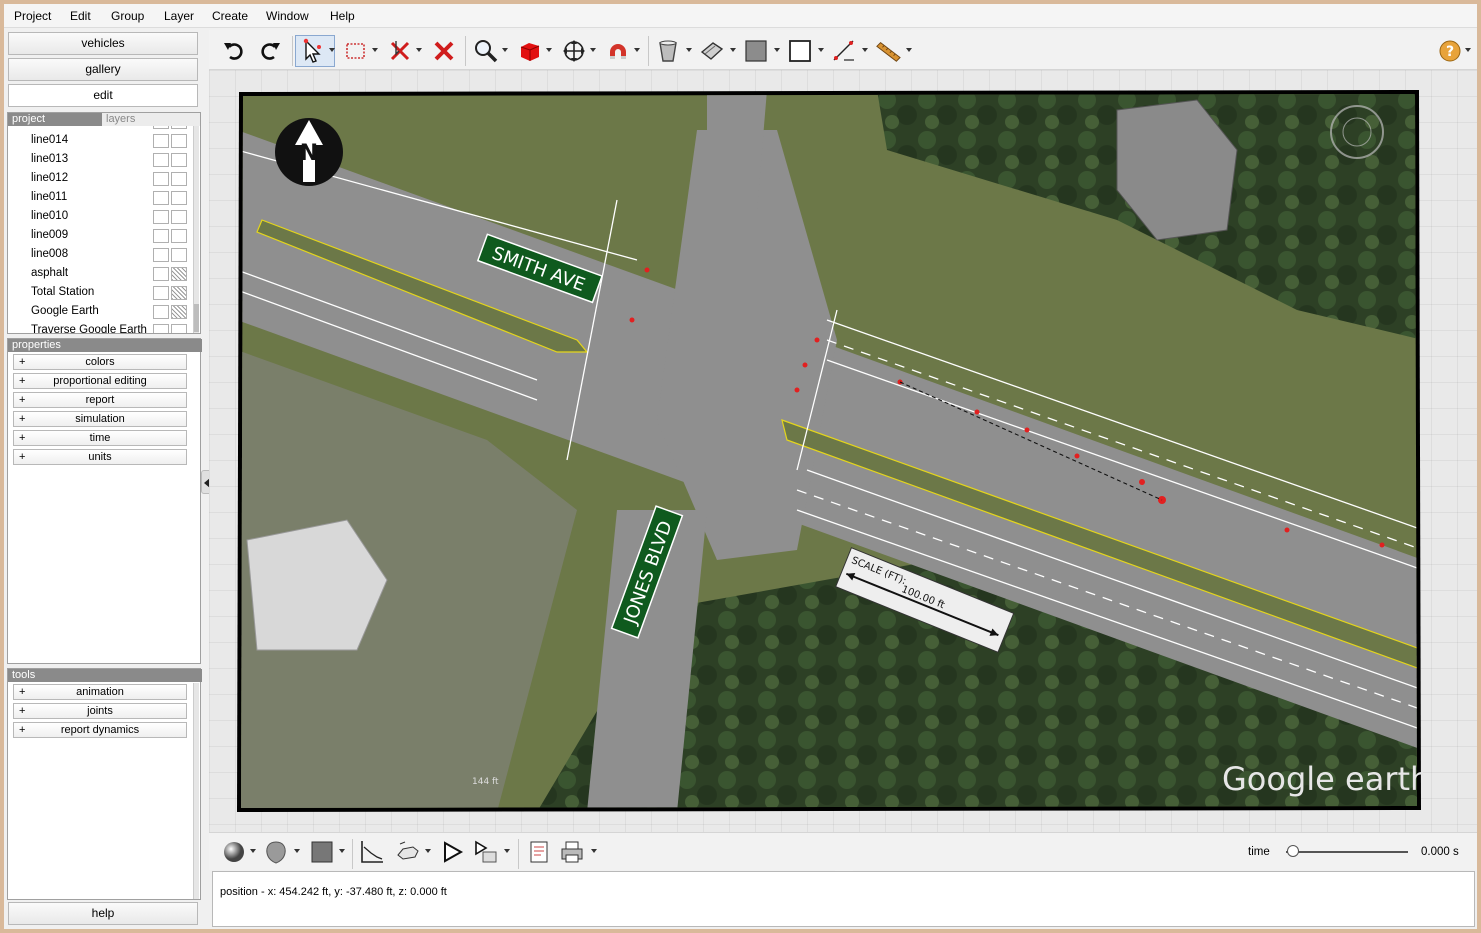  Describe the element at coordinates (100, 711) in the screenshot. I see `tools-joints: + joints` at that location.